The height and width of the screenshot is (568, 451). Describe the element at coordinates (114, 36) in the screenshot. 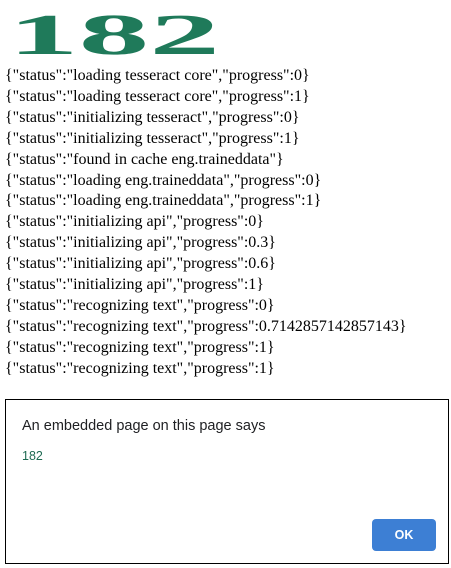

I see `ocr-image-text: 182` at that location.